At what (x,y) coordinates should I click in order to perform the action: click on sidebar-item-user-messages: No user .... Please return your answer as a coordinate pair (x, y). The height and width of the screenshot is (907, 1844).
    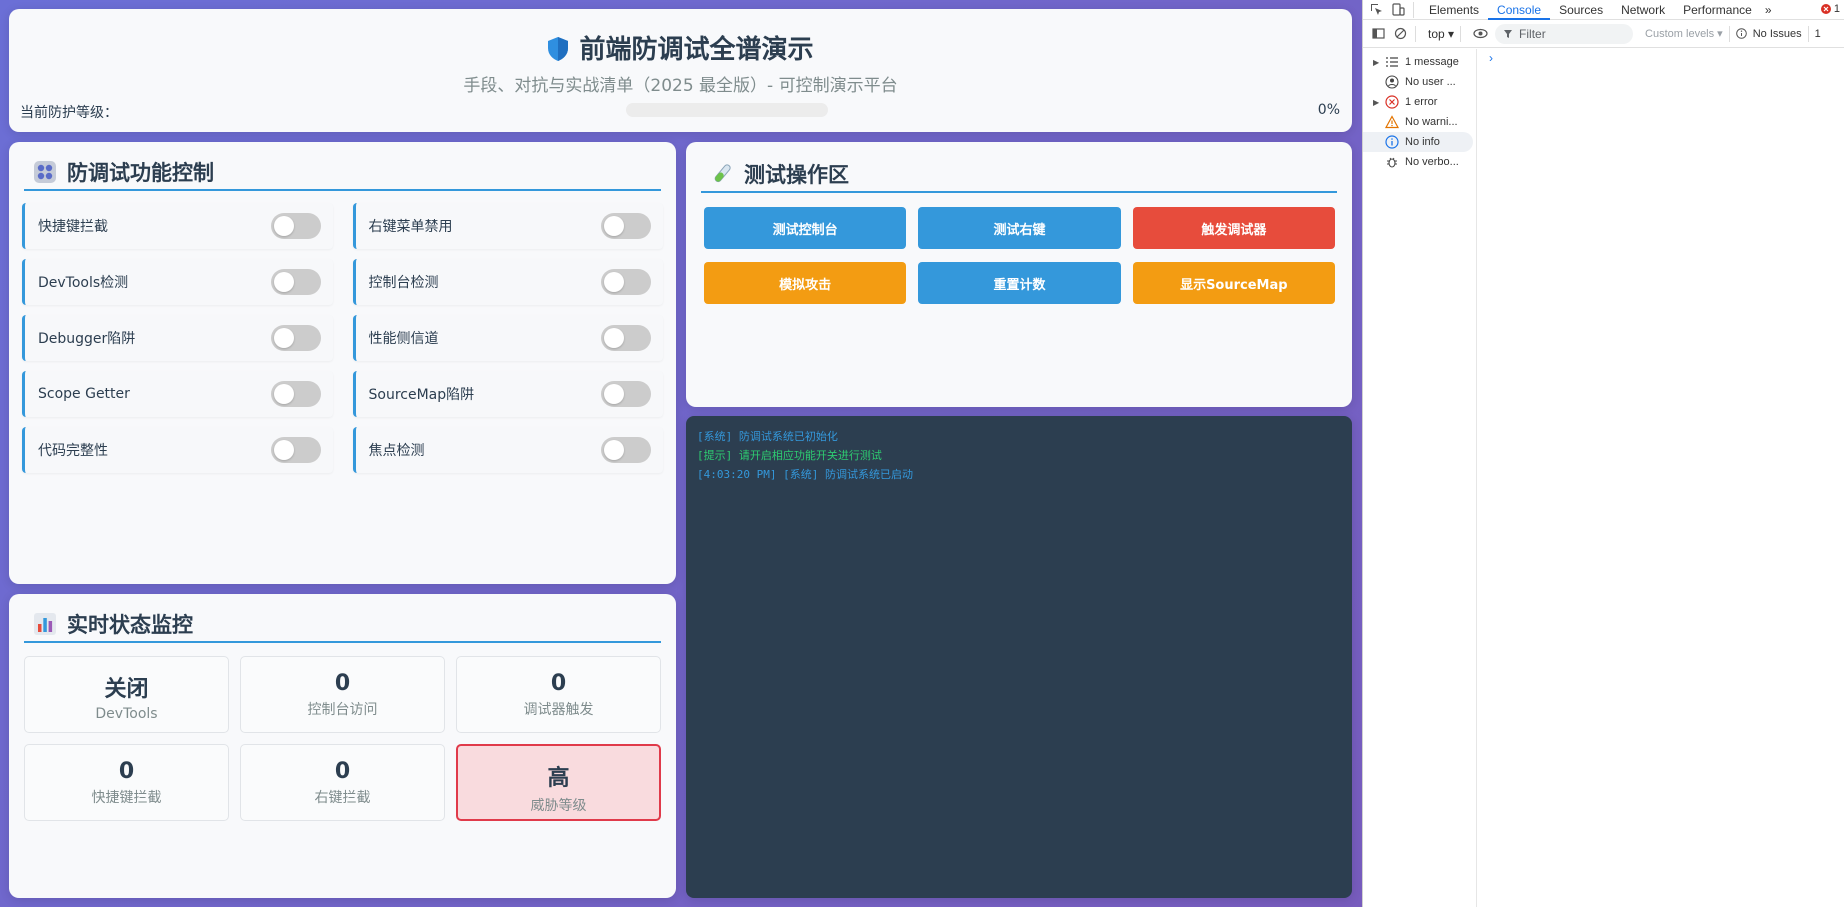
    Looking at the image, I should click on (1419, 82).